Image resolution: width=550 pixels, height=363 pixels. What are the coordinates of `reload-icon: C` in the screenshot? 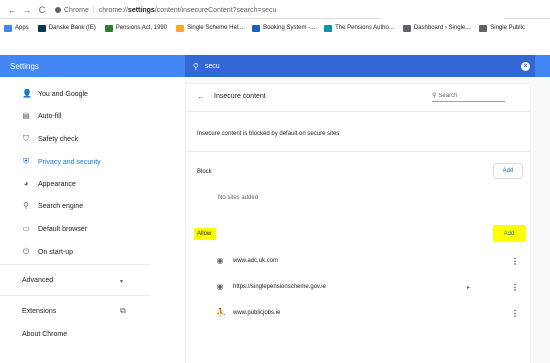 It's located at (42, 10).